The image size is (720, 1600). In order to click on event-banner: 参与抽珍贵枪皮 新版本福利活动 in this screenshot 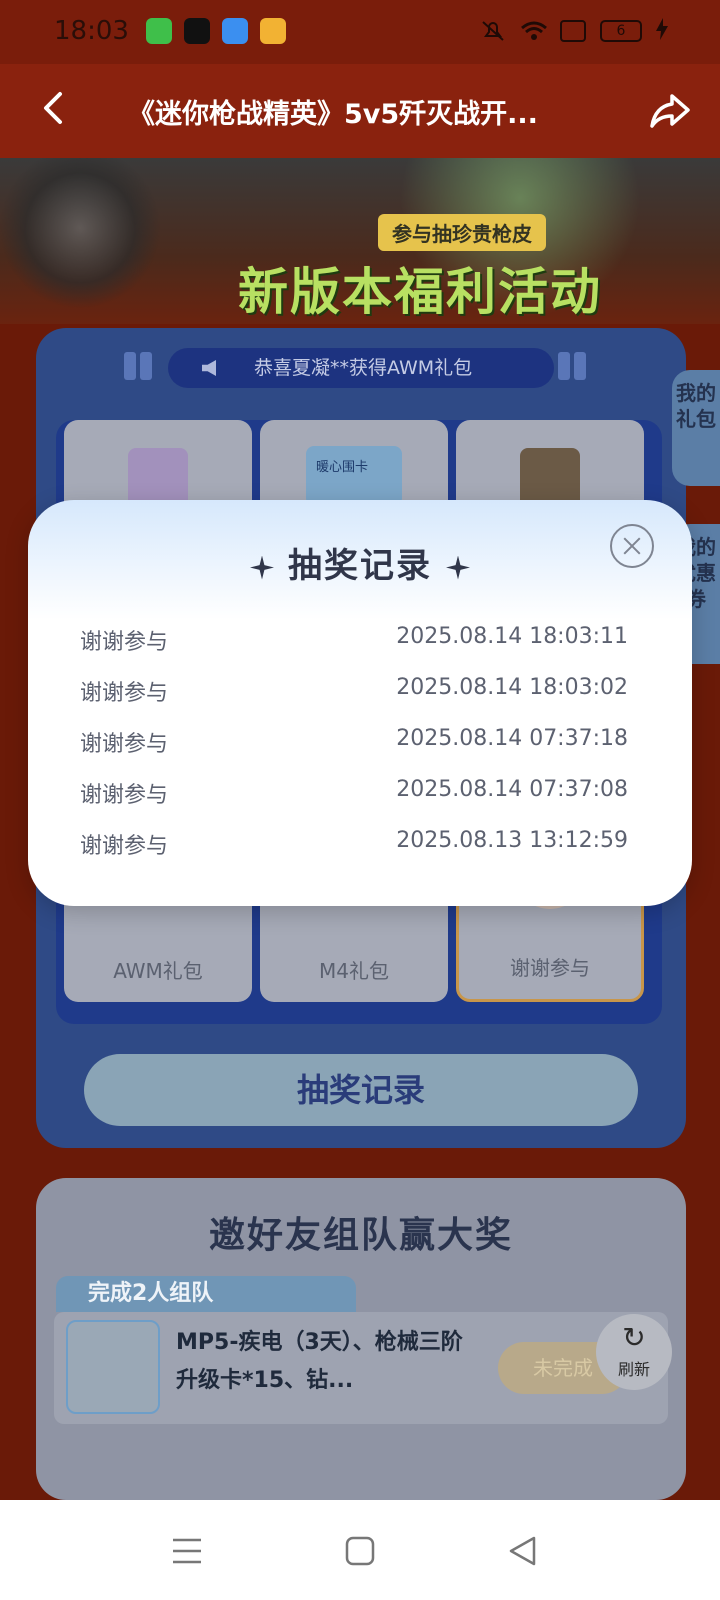, I will do `click(360, 241)`.